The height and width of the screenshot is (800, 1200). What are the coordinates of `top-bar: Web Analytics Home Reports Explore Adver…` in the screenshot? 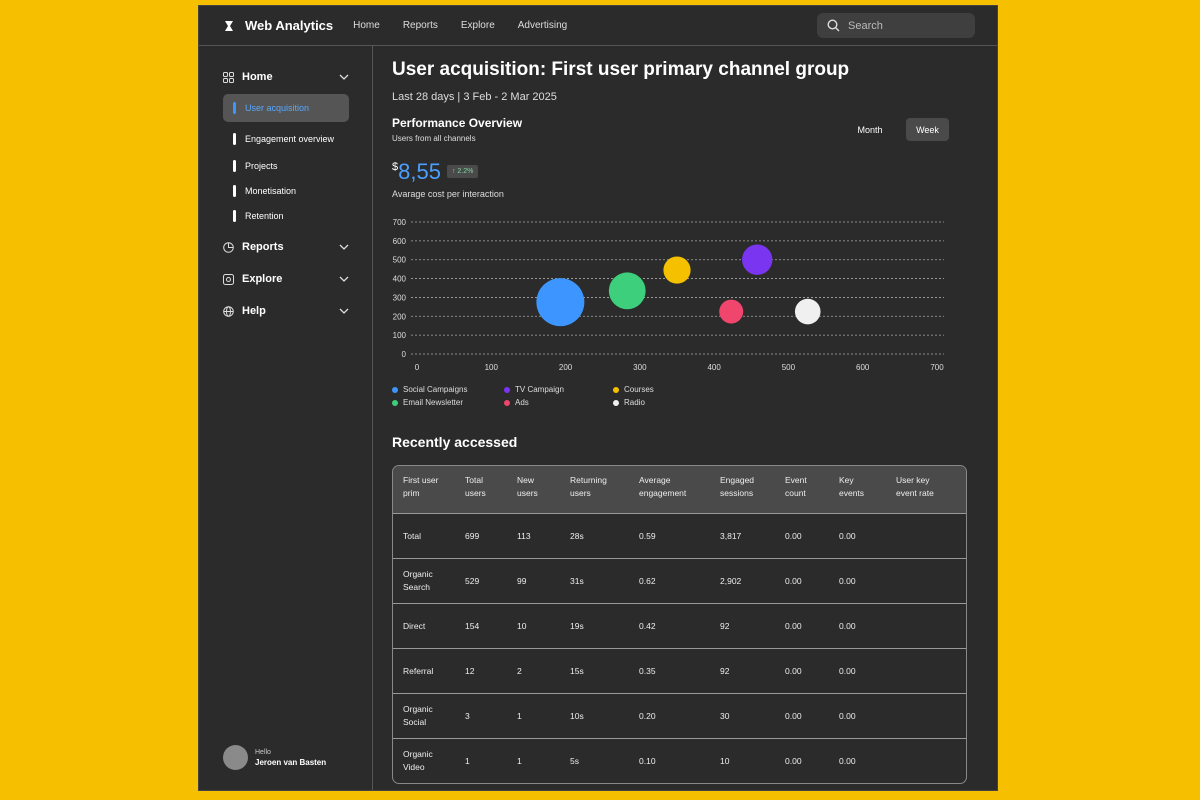 It's located at (598, 26).